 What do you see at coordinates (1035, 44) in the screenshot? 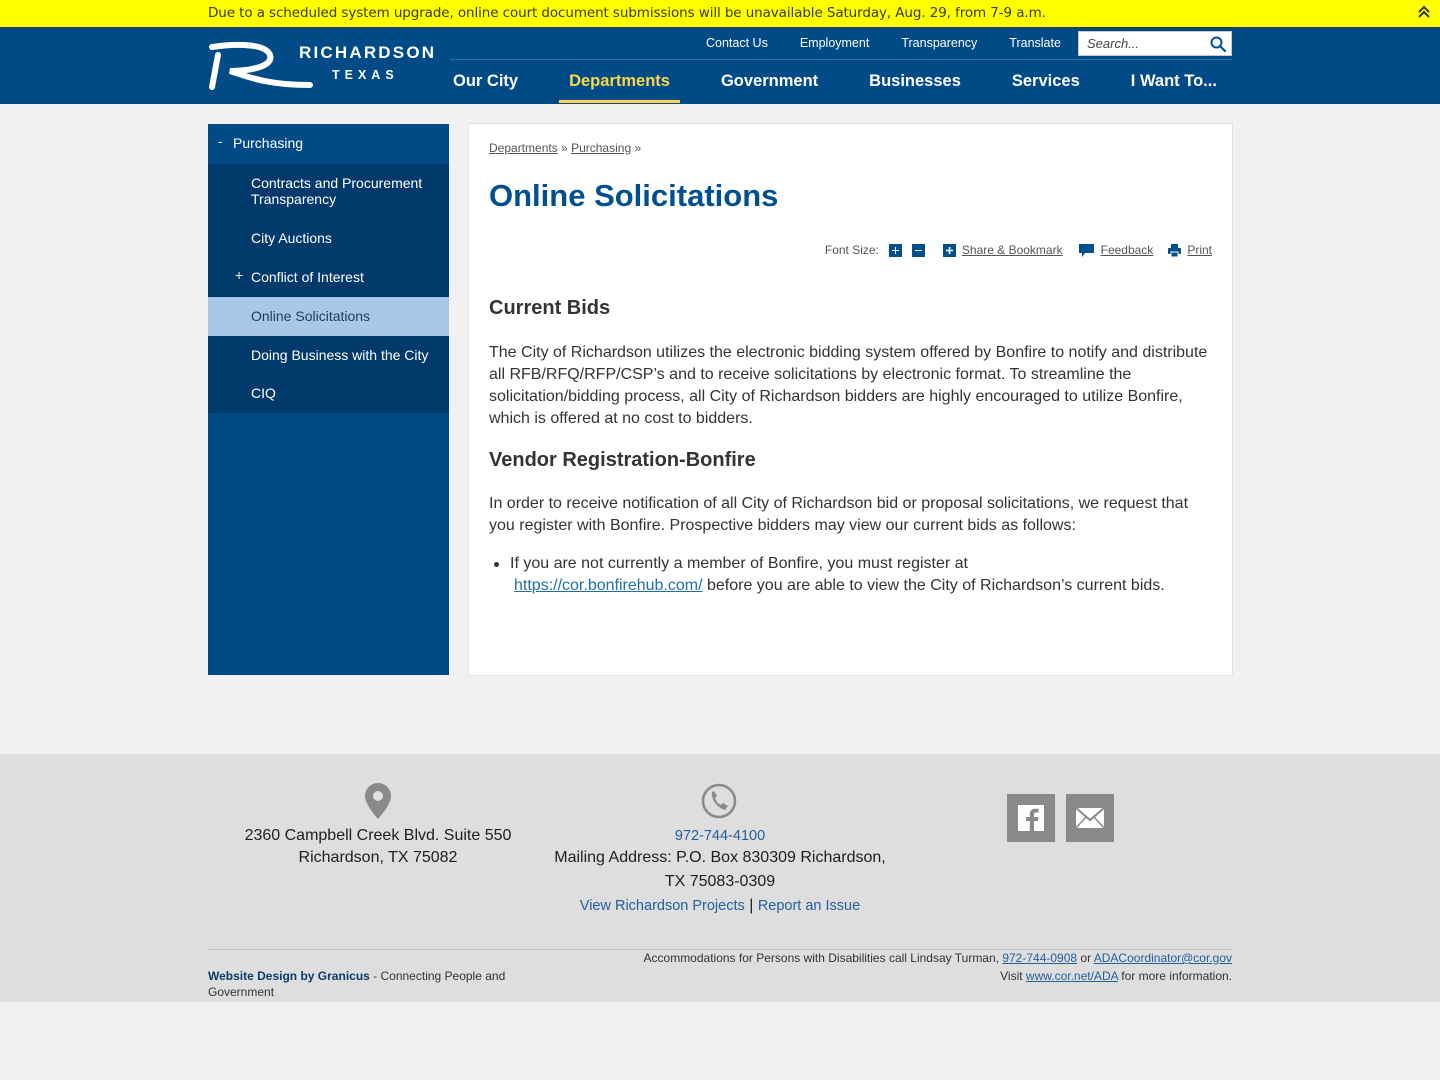
I see `translate-link: Translate` at bounding box center [1035, 44].